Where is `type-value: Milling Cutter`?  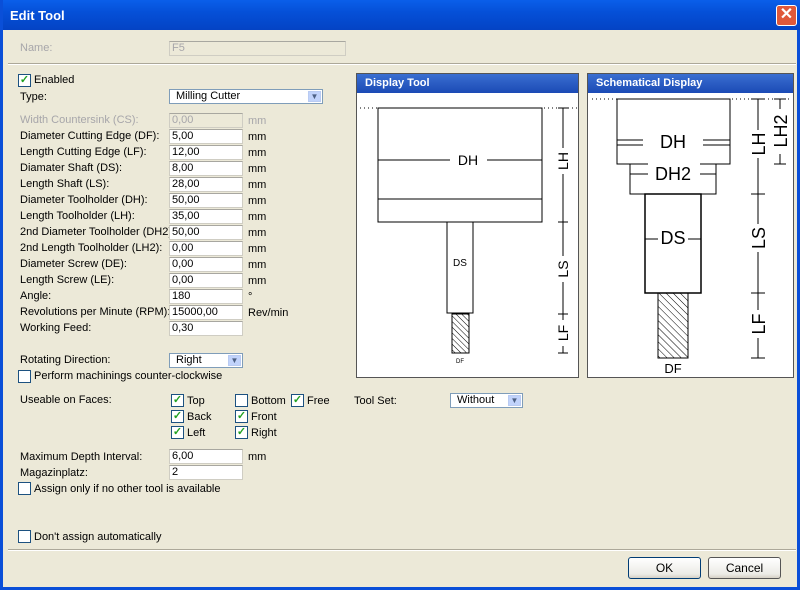 type-value: Milling Cutter is located at coordinates (208, 96).